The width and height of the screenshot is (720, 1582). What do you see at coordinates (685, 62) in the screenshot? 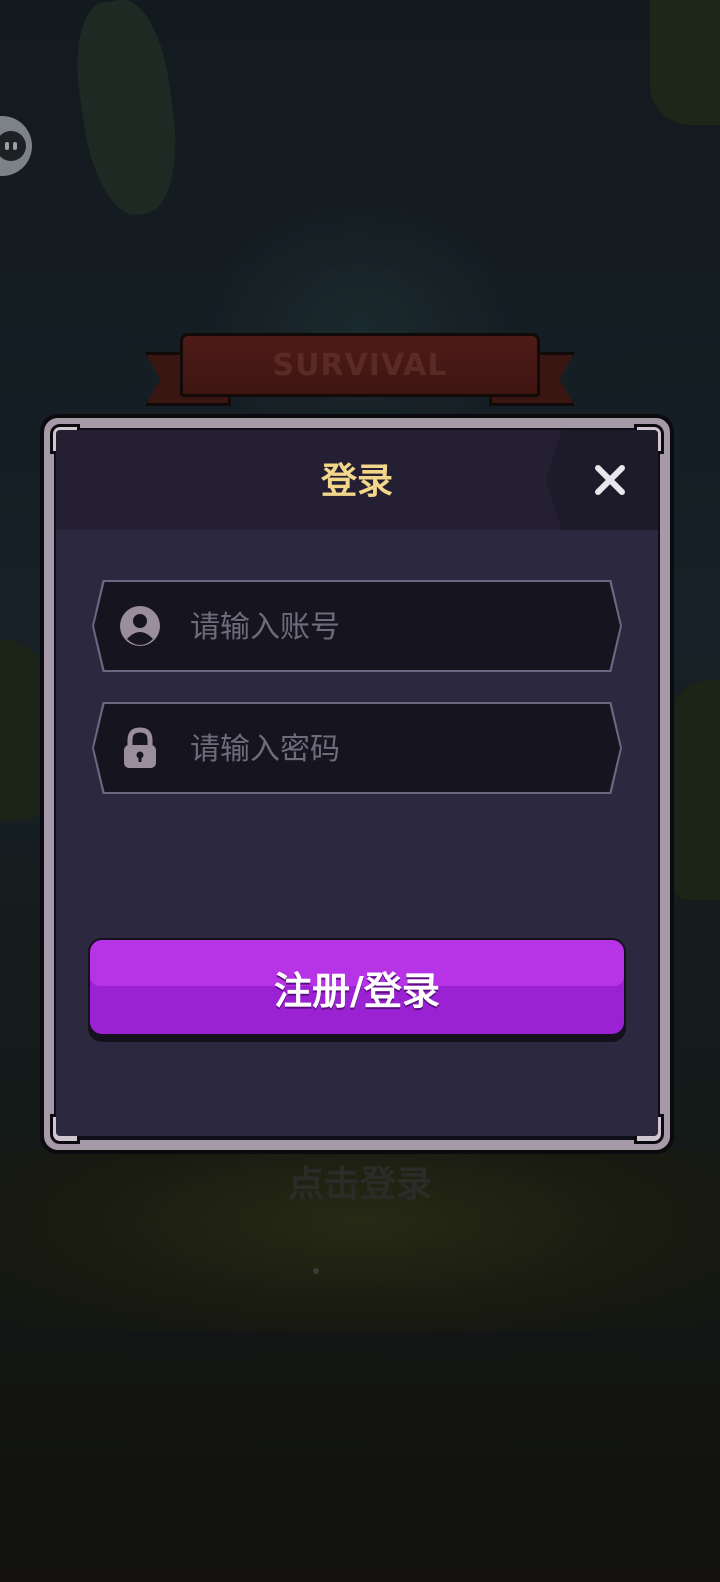
I see `background-tree-right` at bounding box center [685, 62].